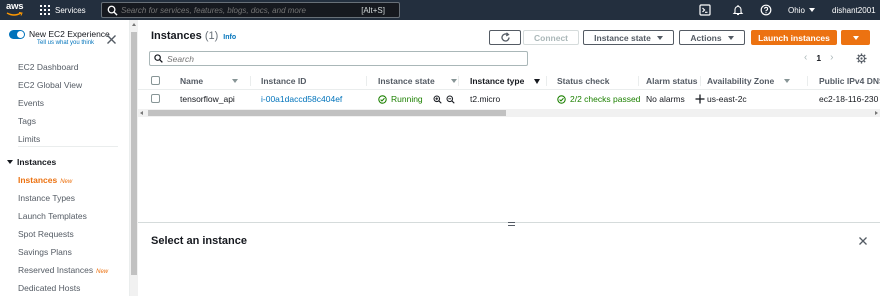 This screenshot has width=880, height=296. What do you see at coordinates (66, 182) in the screenshot?
I see `new-badge: New` at bounding box center [66, 182].